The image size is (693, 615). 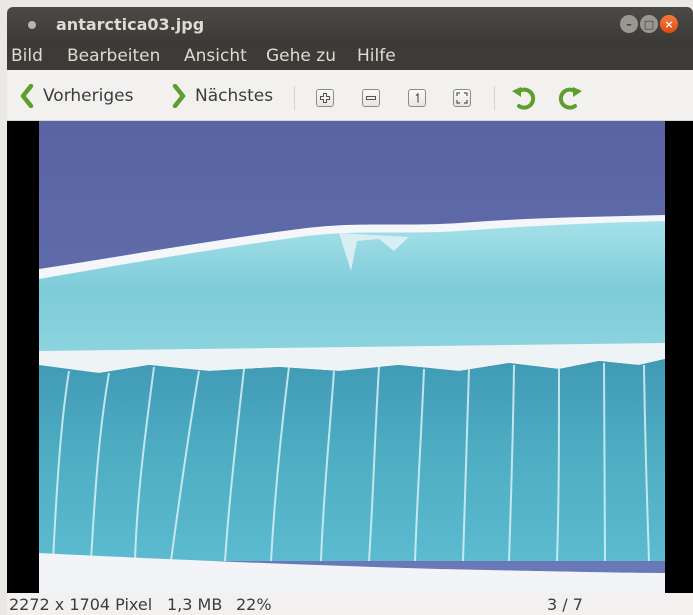 I want to click on zoom-level: 22%, so click(x=254, y=604).